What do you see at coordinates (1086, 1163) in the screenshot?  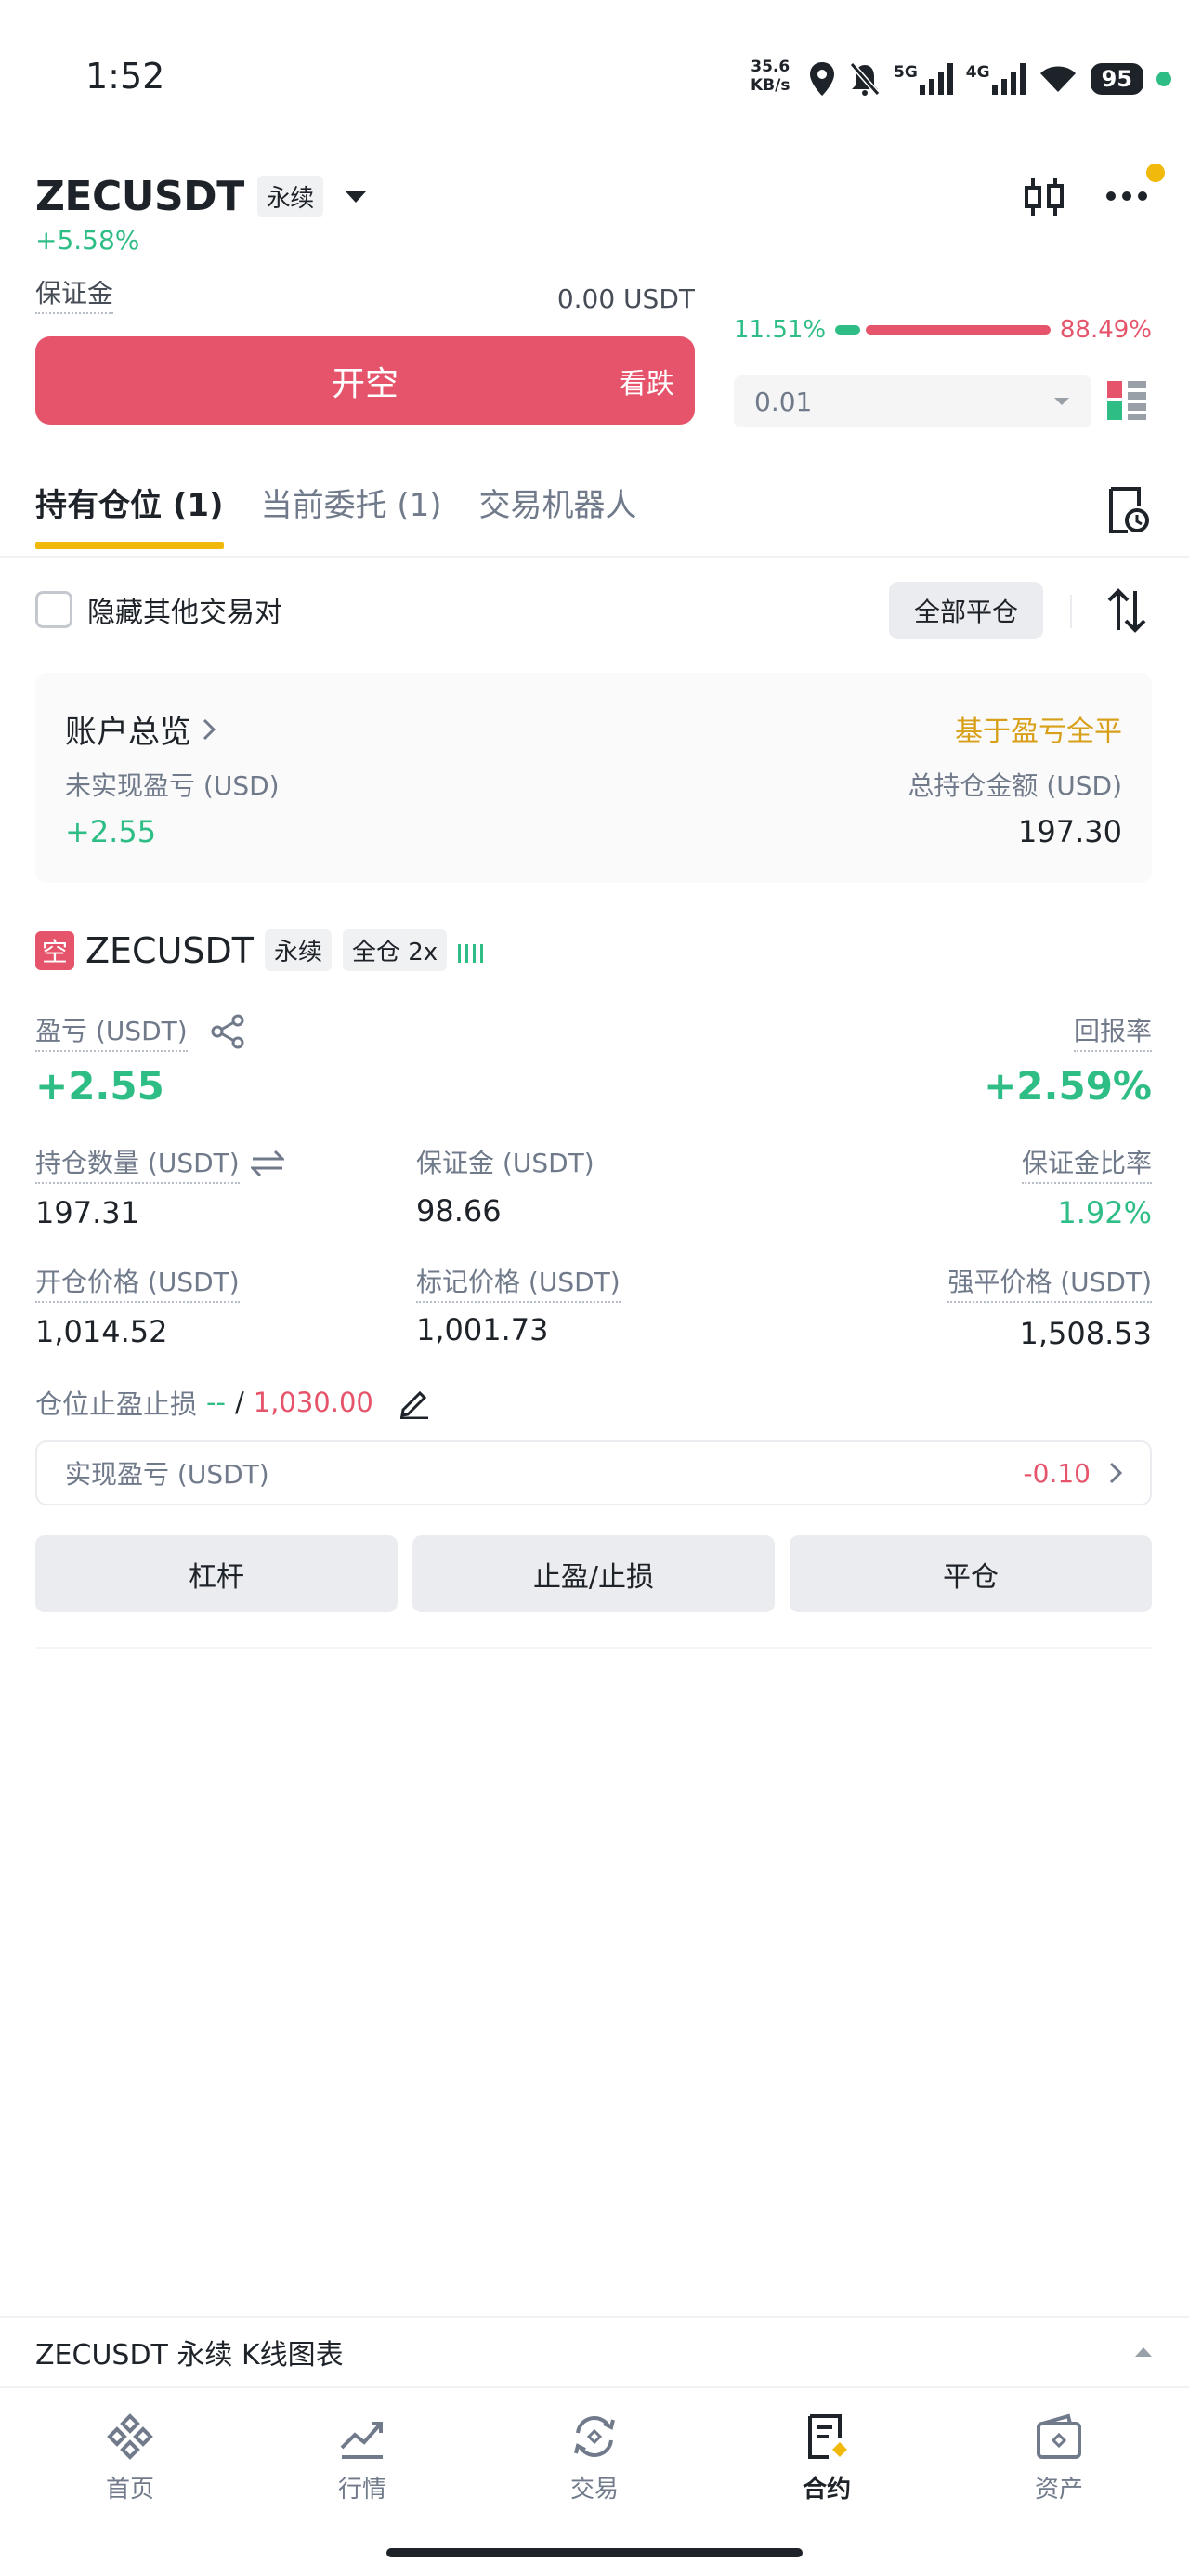 I see `margin-ratio-label: 保证金比率` at bounding box center [1086, 1163].